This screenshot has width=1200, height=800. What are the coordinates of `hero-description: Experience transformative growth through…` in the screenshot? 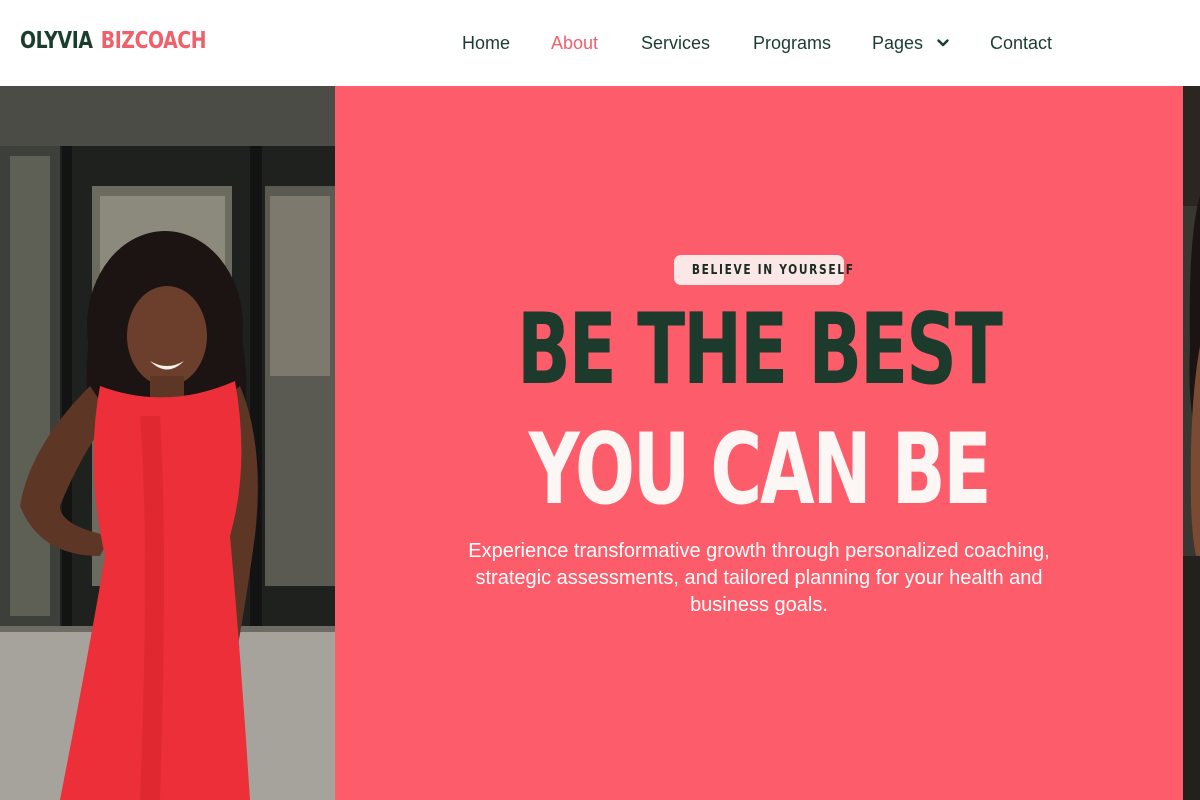 It's located at (759, 578).